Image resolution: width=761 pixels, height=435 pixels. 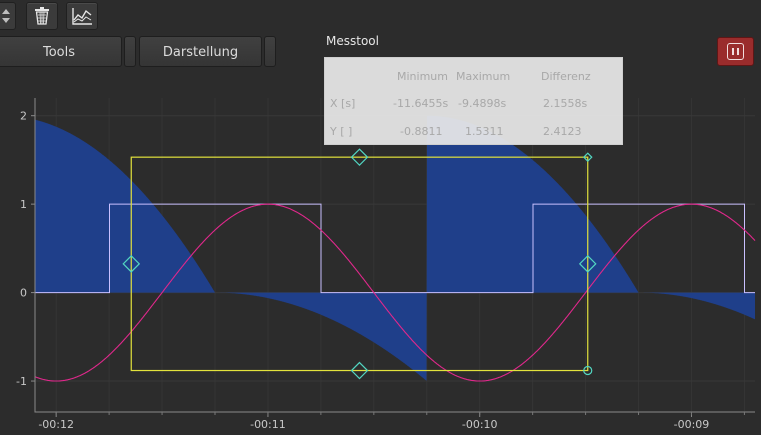 What do you see at coordinates (21, 381) in the screenshot?
I see `y-tick-label: -1` at bounding box center [21, 381].